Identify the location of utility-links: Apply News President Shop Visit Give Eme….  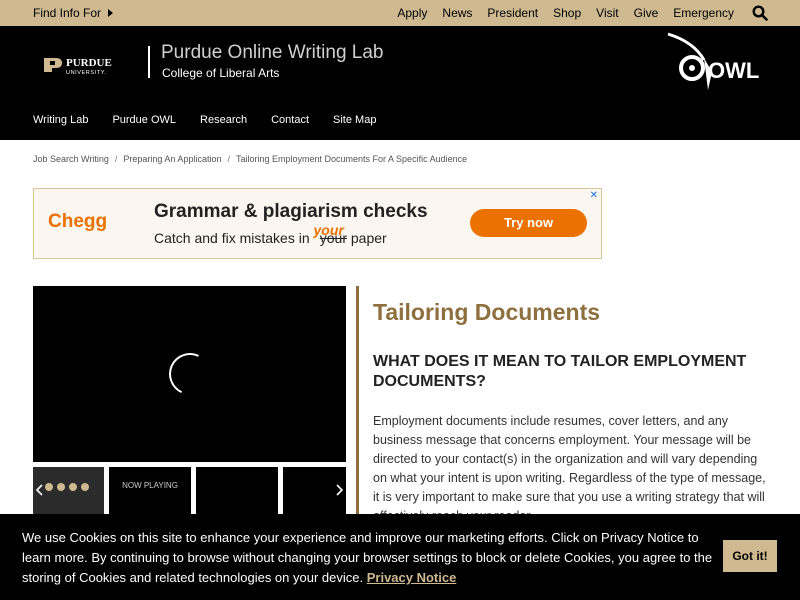
(565, 13).